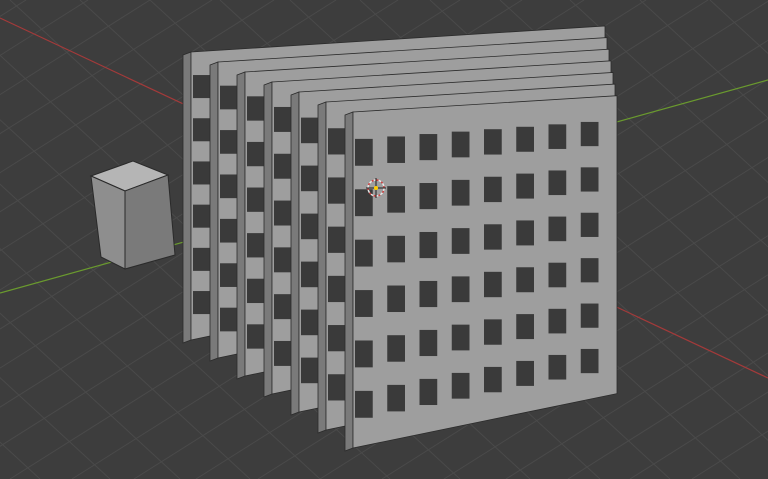 The width and height of the screenshot is (768, 479). Describe the element at coordinates (376, 188) in the screenshot. I see `cursor-center` at that location.